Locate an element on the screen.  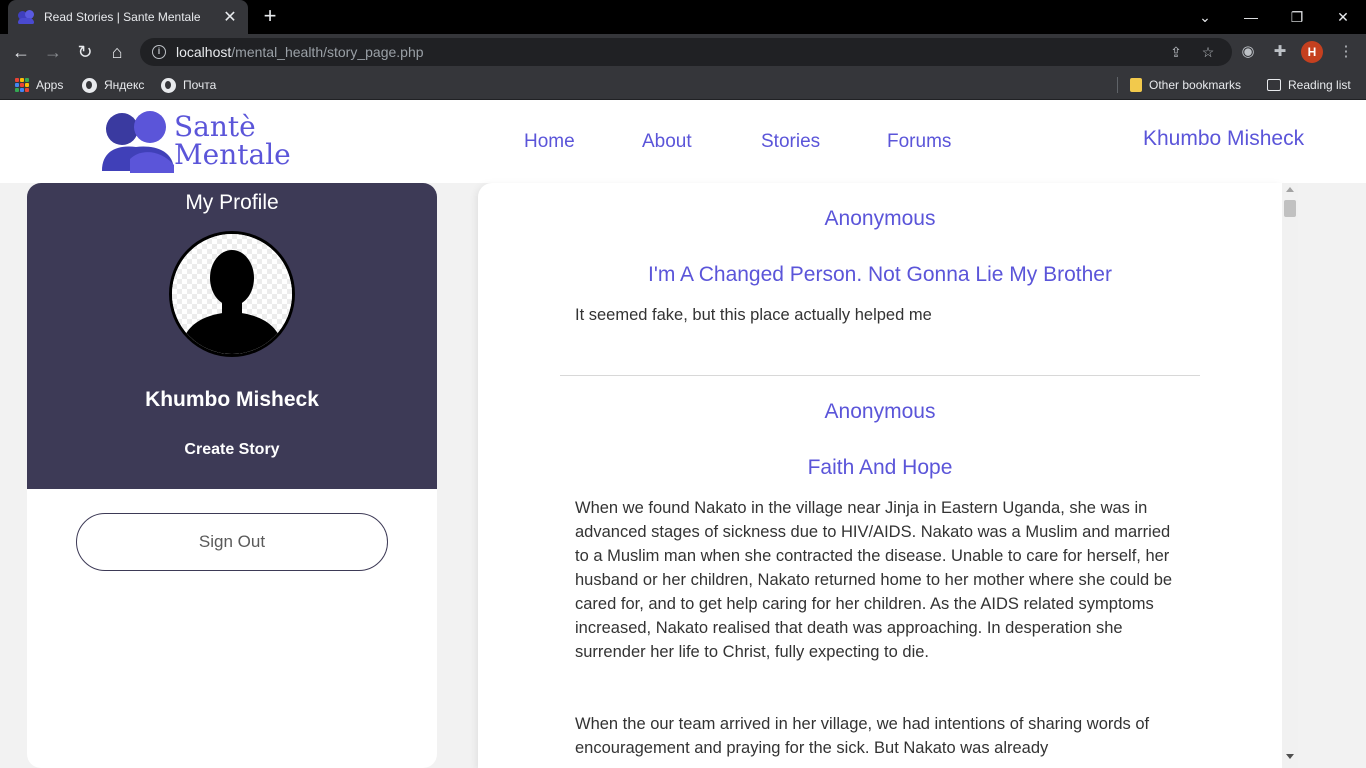
folder-icon is located at coordinates (1136, 85).